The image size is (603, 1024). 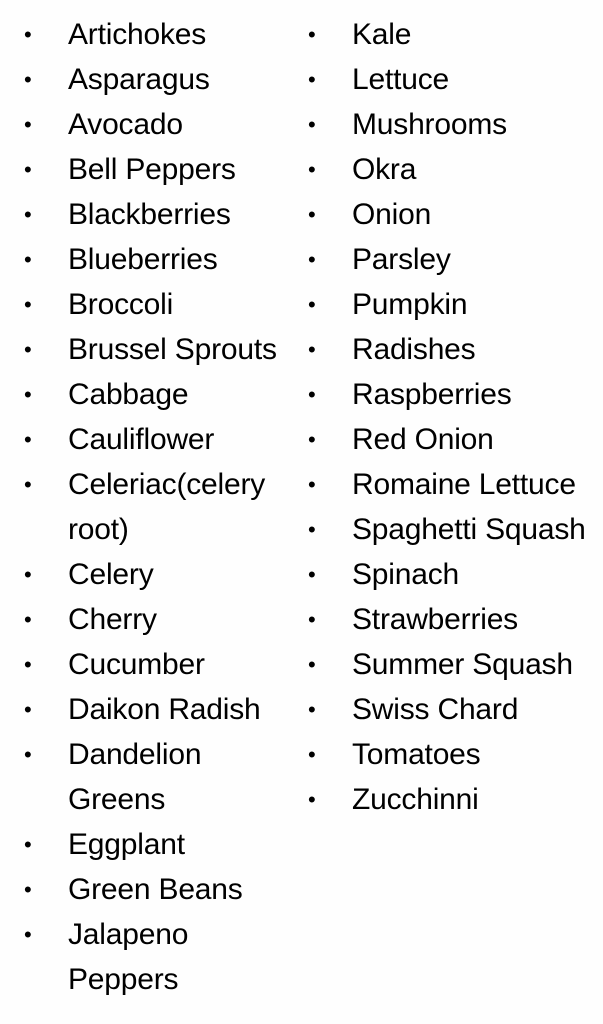 I want to click on list-item: • Summer Squash, so click(x=449, y=664).